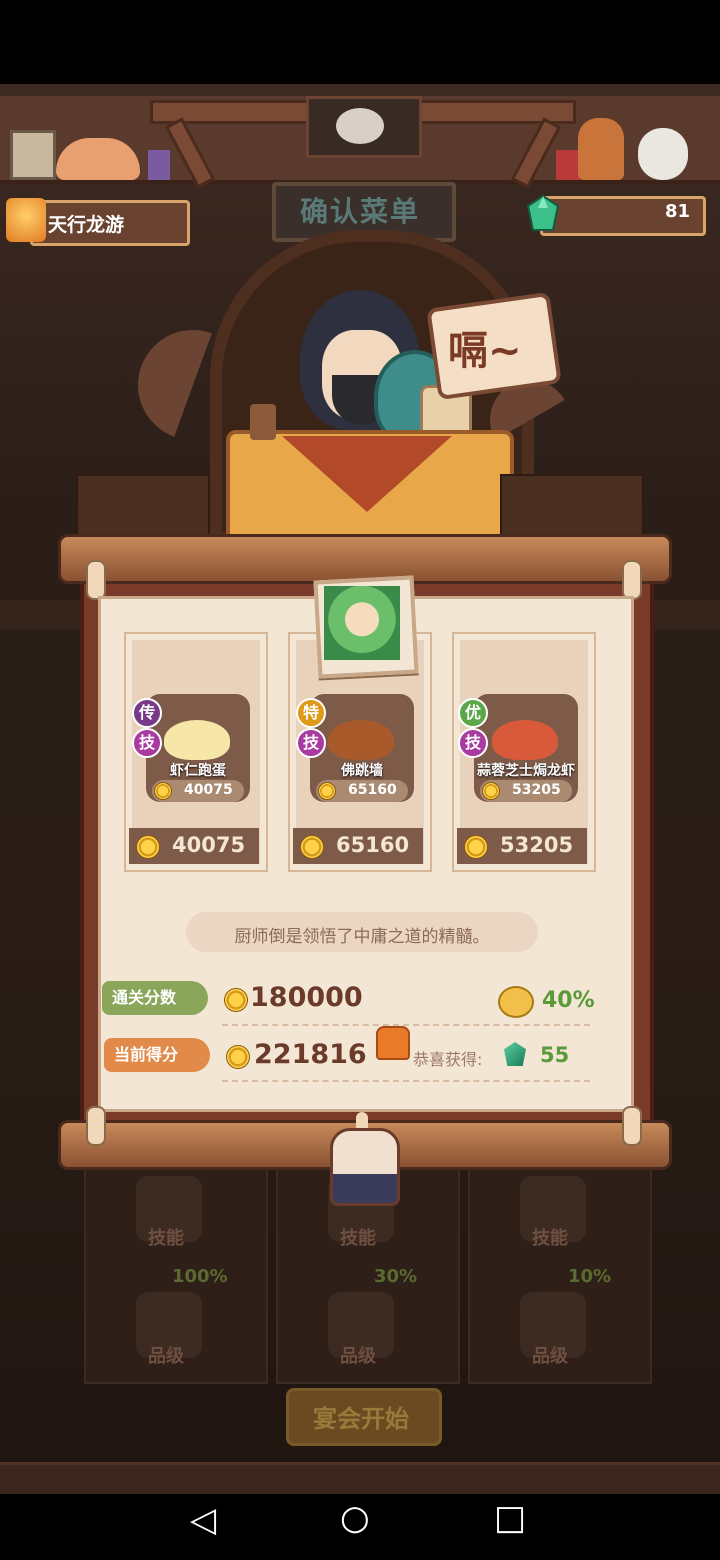 The width and height of the screenshot is (720, 1560). I want to click on floor-trim, so click(360, 1478).